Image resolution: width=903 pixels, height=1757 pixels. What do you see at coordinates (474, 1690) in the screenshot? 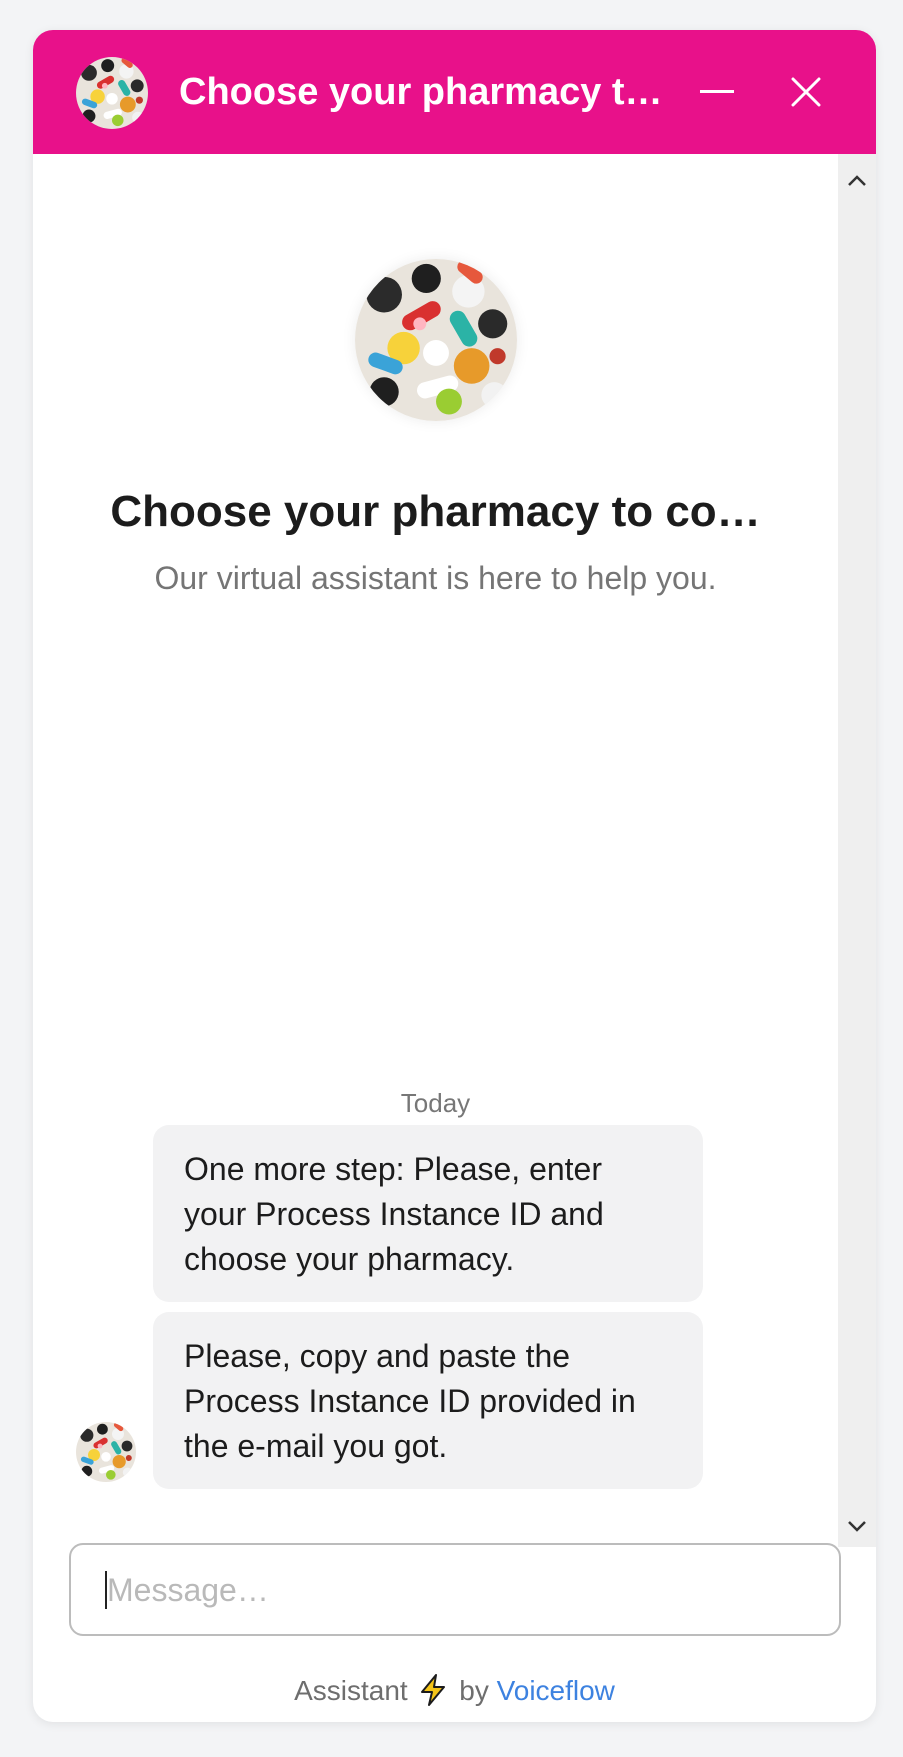
I see `footer-by: by` at bounding box center [474, 1690].